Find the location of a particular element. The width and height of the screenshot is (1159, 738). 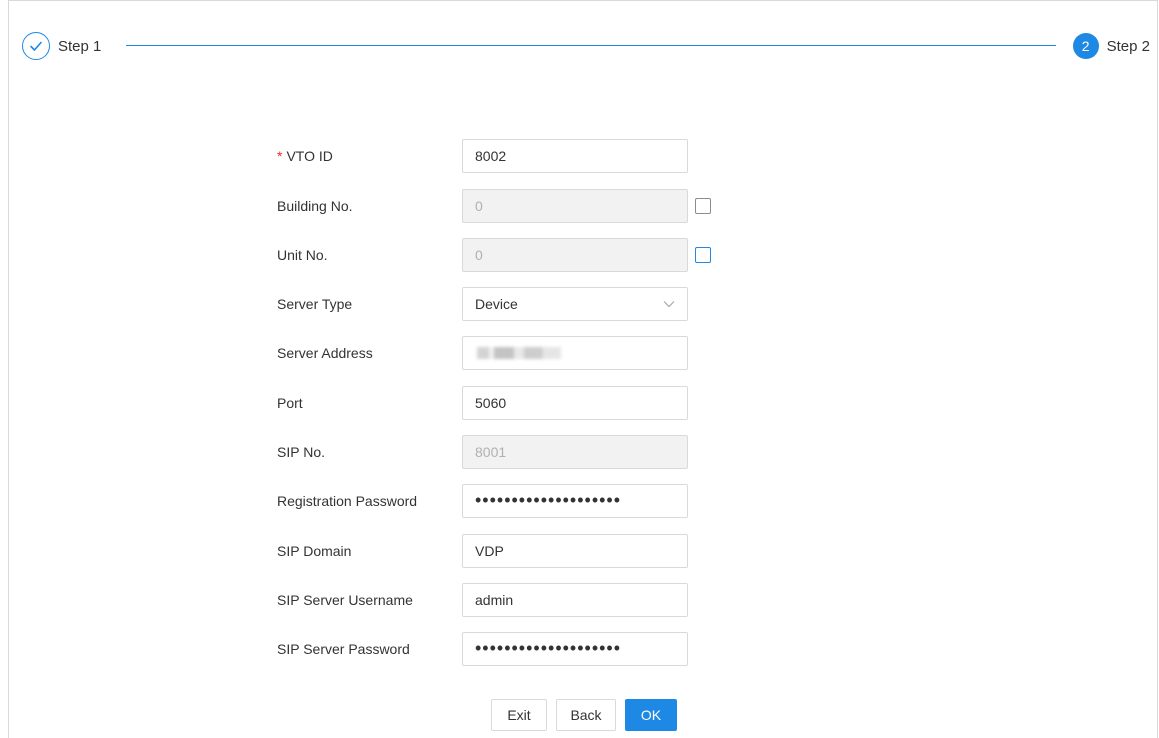

vto-id-row: * VTO ID 8002 is located at coordinates (579, 156).